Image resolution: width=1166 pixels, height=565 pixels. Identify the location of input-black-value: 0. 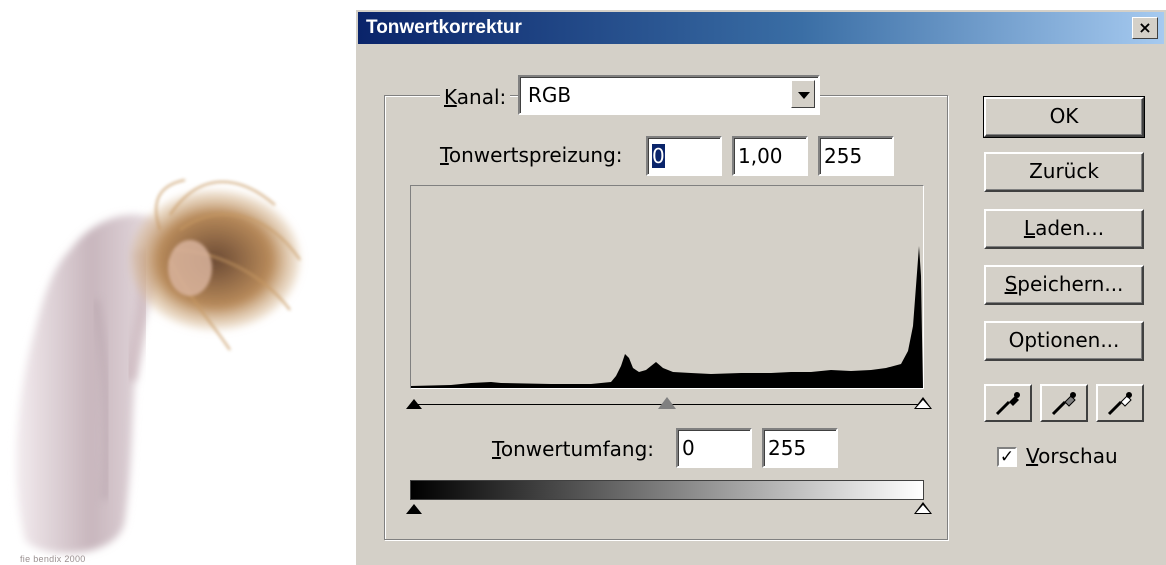
(658, 156).